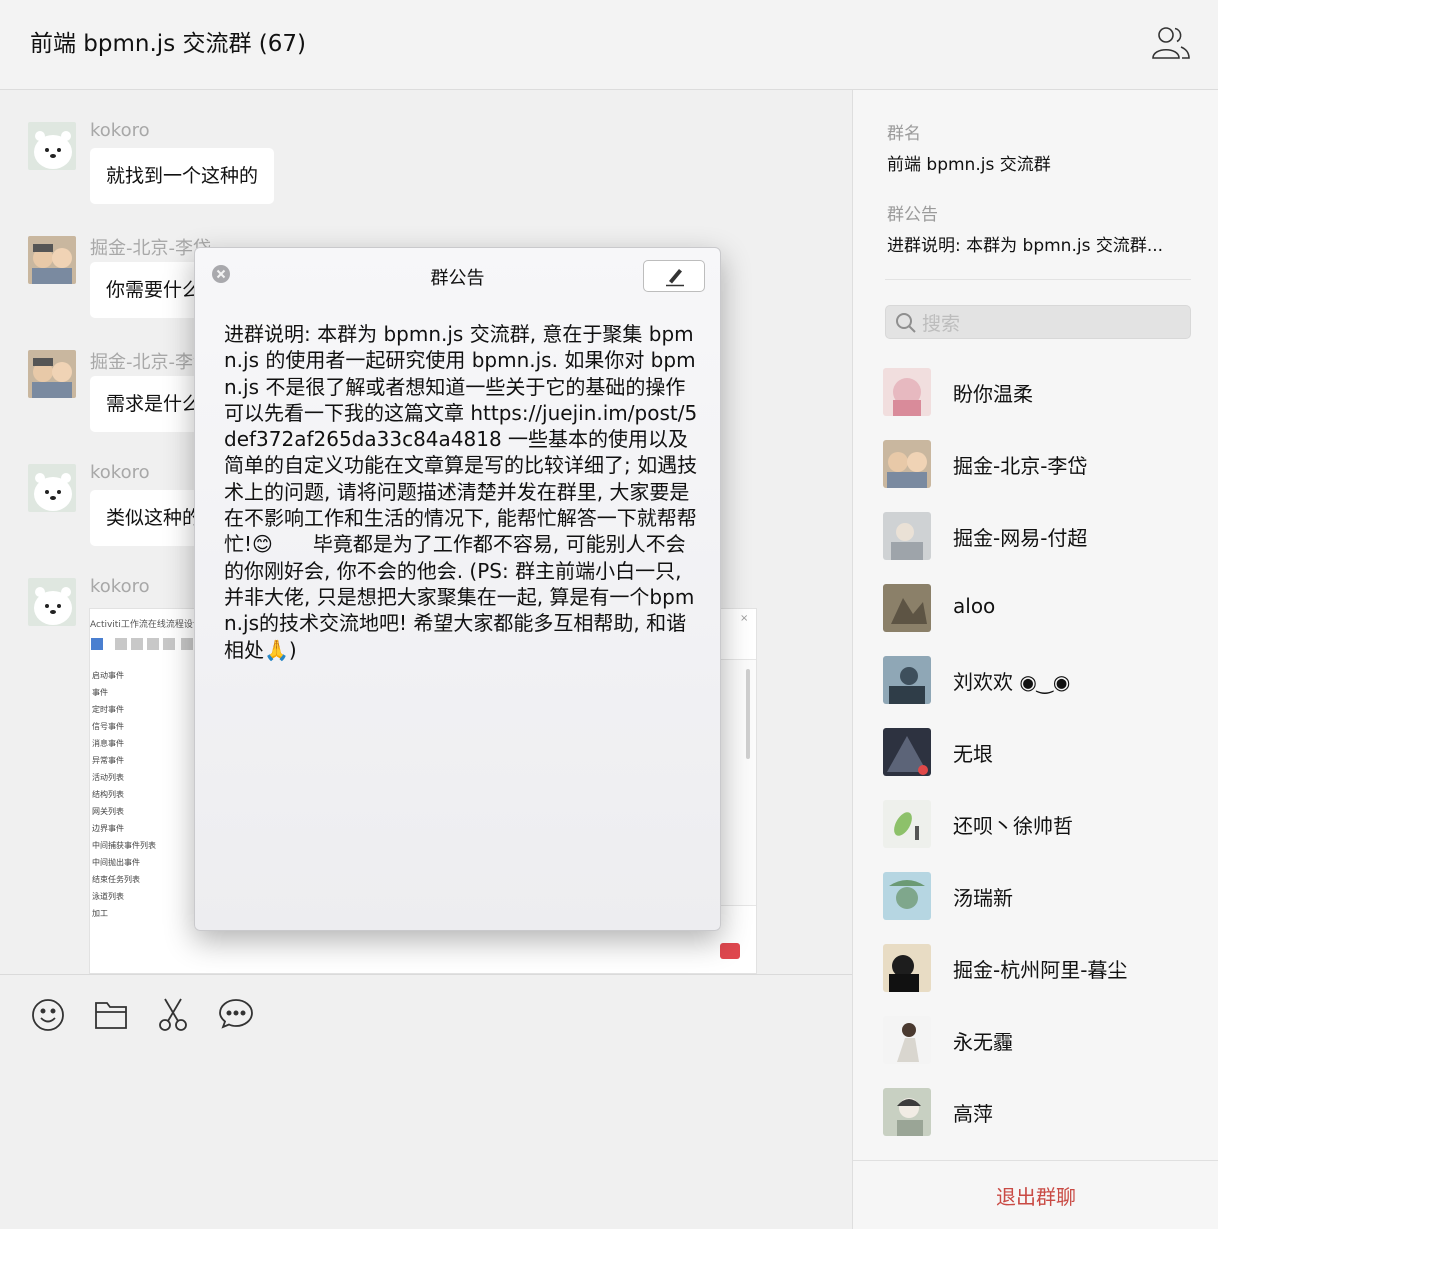 This screenshot has width=1456, height=1268. What do you see at coordinates (904, 134) in the screenshot?
I see `group-name-label: 群名` at bounding box center [904, 134].